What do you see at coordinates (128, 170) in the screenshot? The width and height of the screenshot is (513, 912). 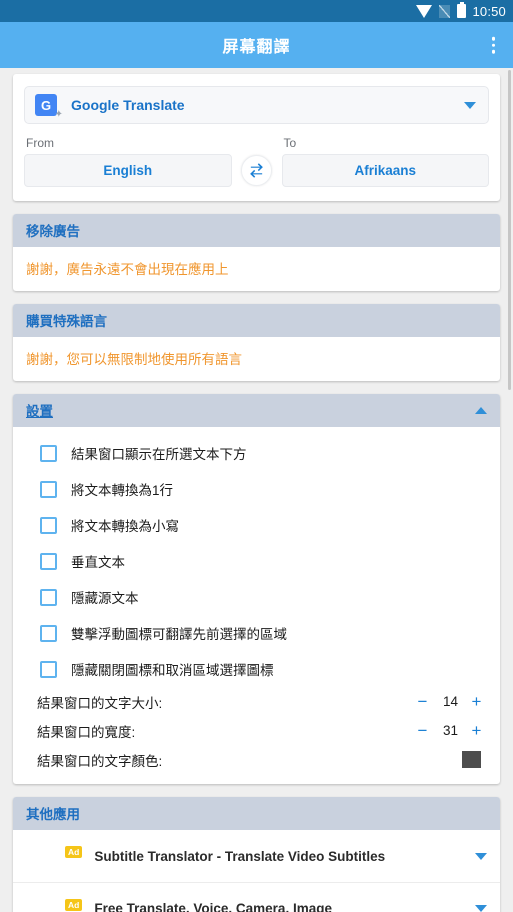 I see `from-language-button: English` at bounding box center [128, 170].